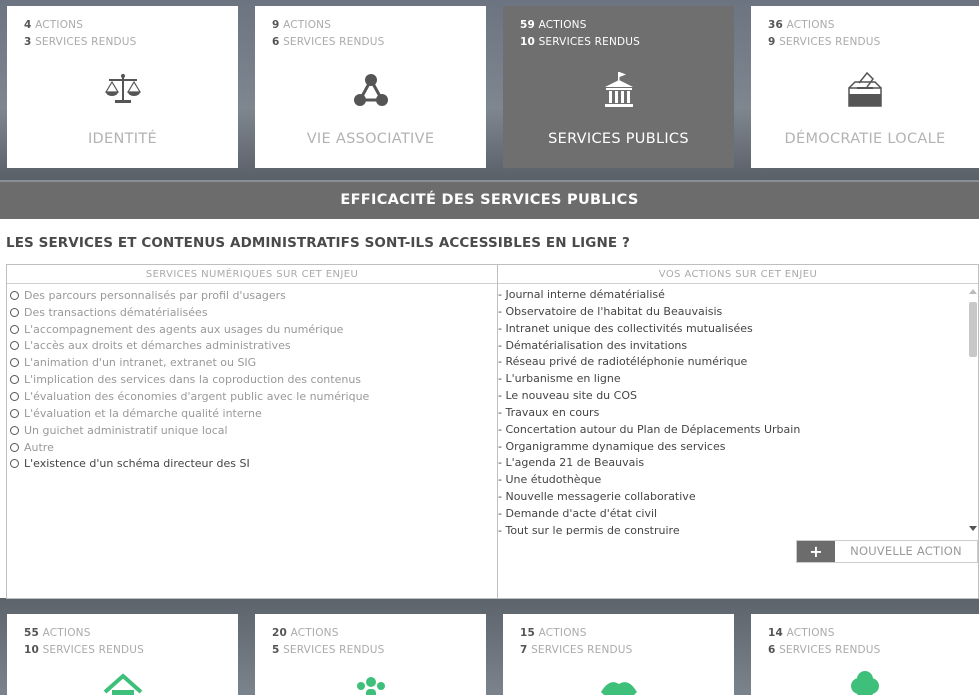  What do you see at coordinates (733, 464) in the screenshot?
I see `action-item: - L'agenda 21 de Beauvais` at bounding box center [733, 464].